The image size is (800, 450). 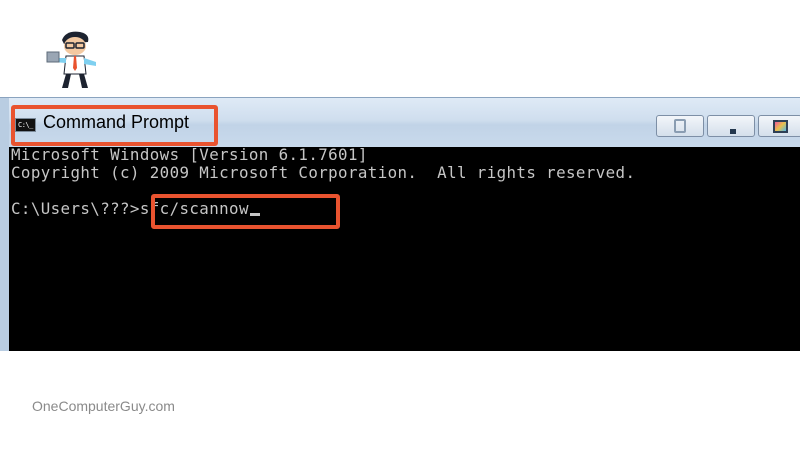 I want to click on mascot-logo-icon, so click(x=71, y=59).